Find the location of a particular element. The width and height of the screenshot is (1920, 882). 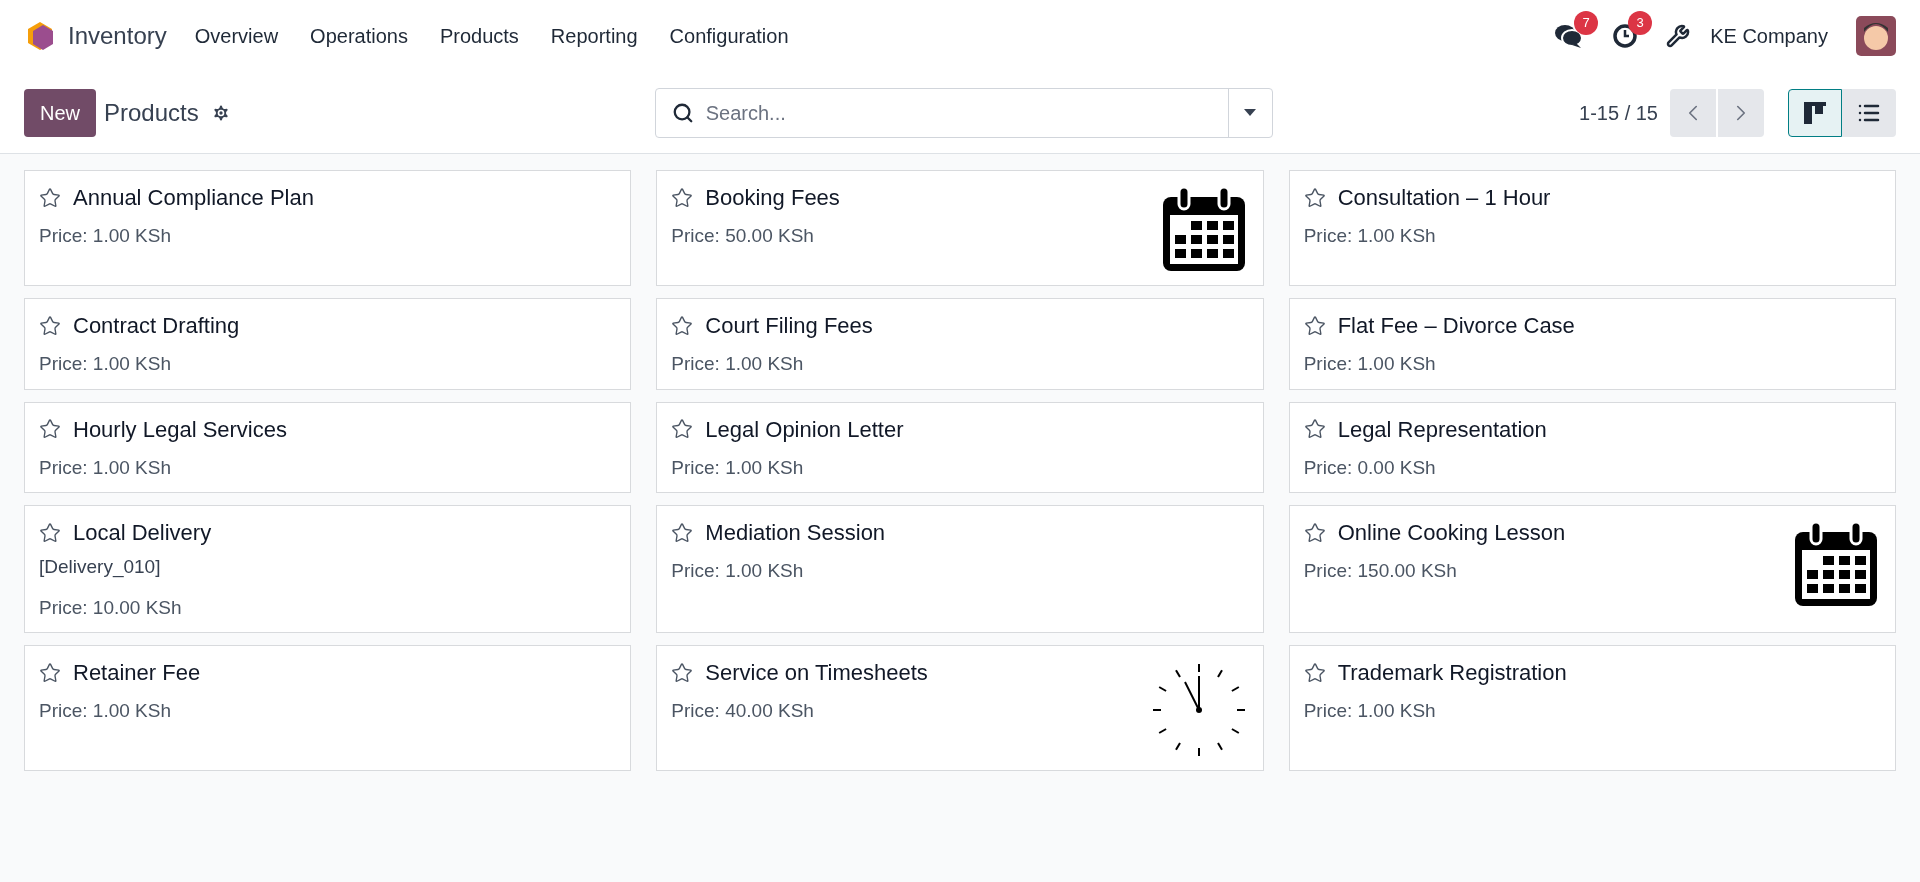

product-name: Legal Representation is located at coordinates (1442, 429).